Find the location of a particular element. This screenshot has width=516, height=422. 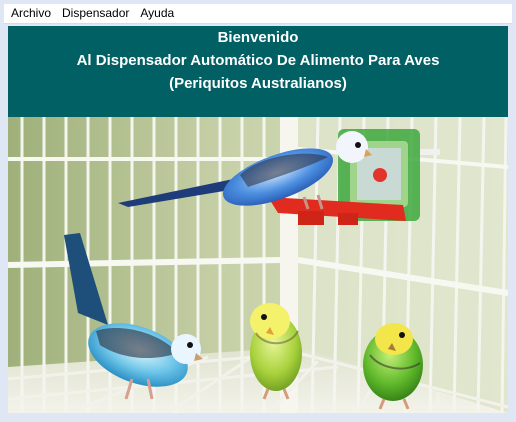

menu-archivo: Archivo is located at coordinates (31, 13).